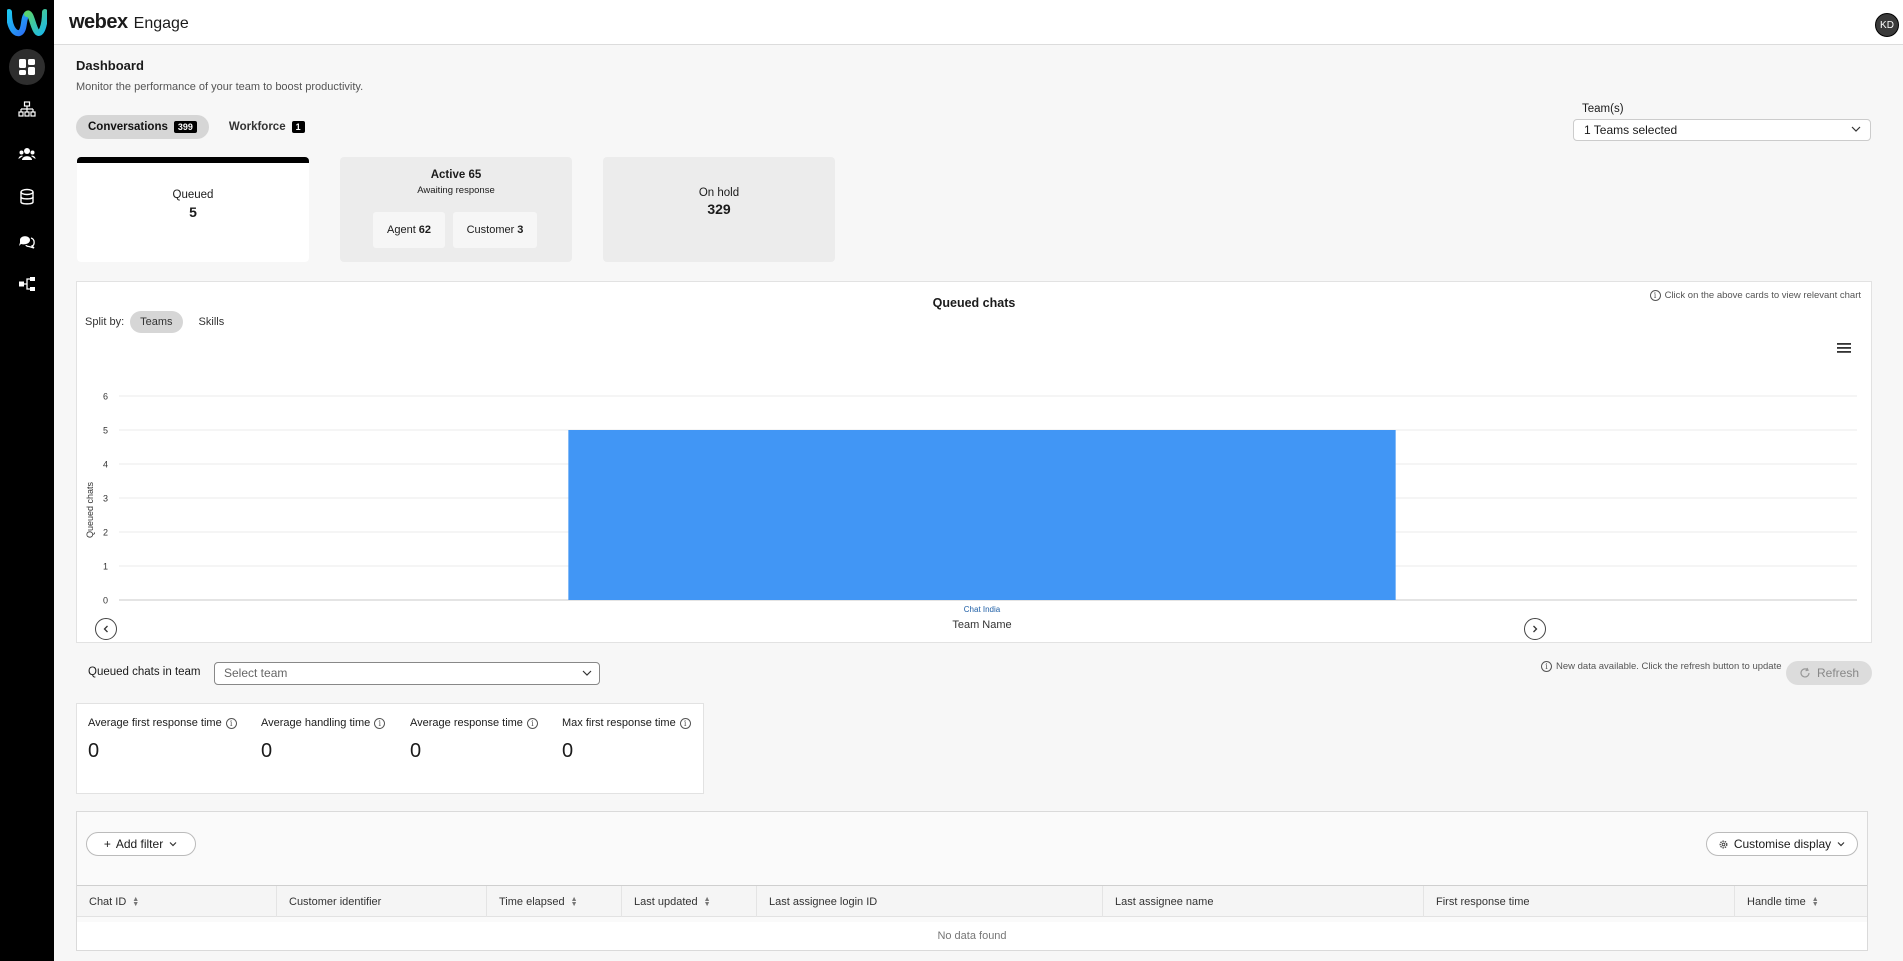 The image size is (1903, 961). I want to click on column-customer-identifier: Customer identifier, so click(381, 901).